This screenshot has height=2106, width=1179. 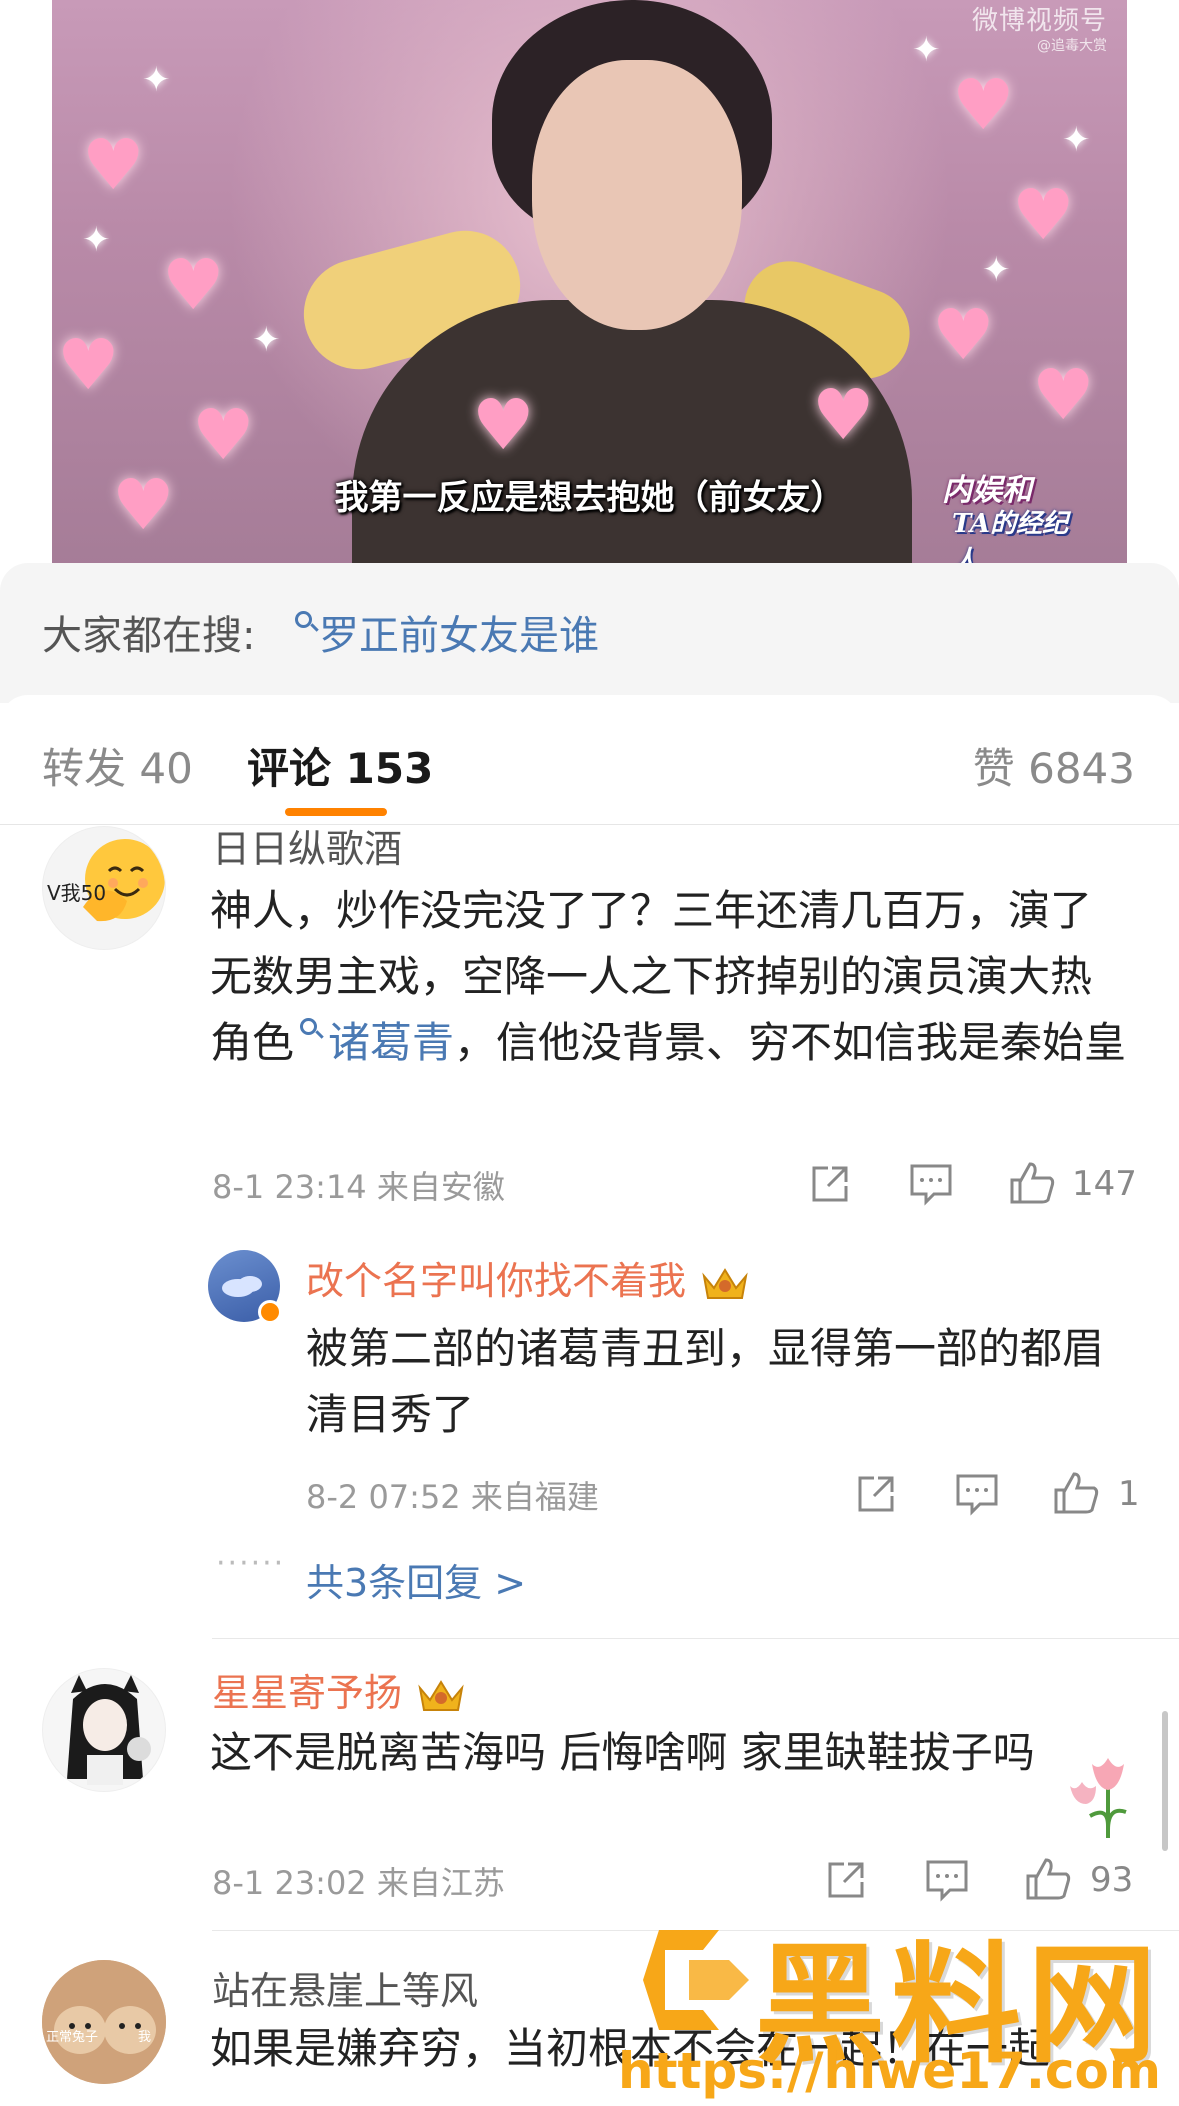 I want to click on tulip-sticker-icon, so click(x=1098, y=1798).